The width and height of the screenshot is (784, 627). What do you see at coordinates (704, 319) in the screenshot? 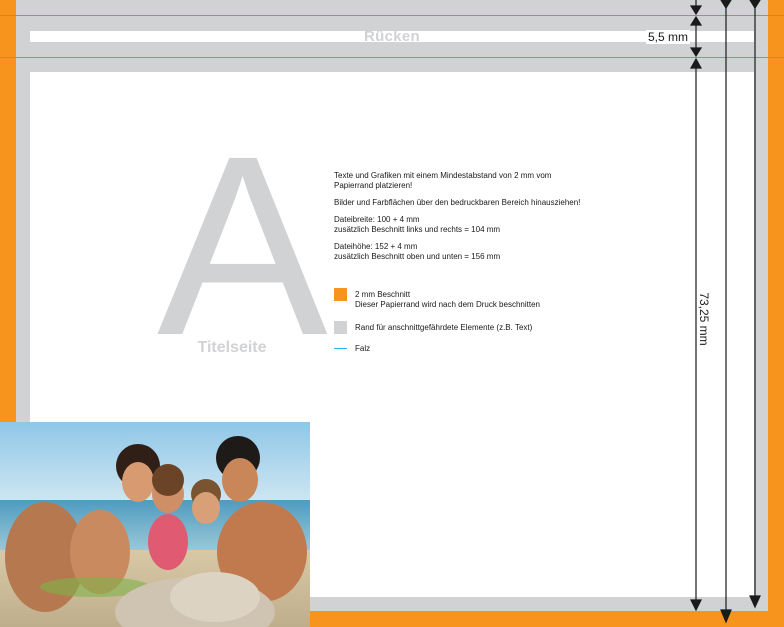
I see `page-height-label: 73,25 mm` at bounding box center [704, 319].